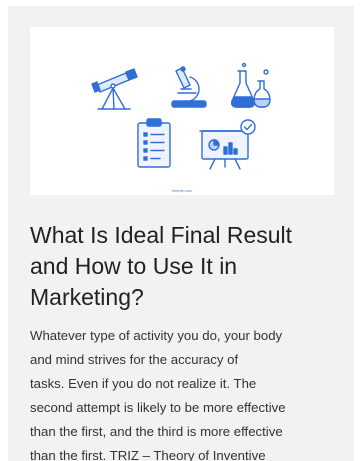 This screenshot has height=461, width=361. Describe the element at coordinates (181, 116) in the screenshot. I see `illustration` at that location.